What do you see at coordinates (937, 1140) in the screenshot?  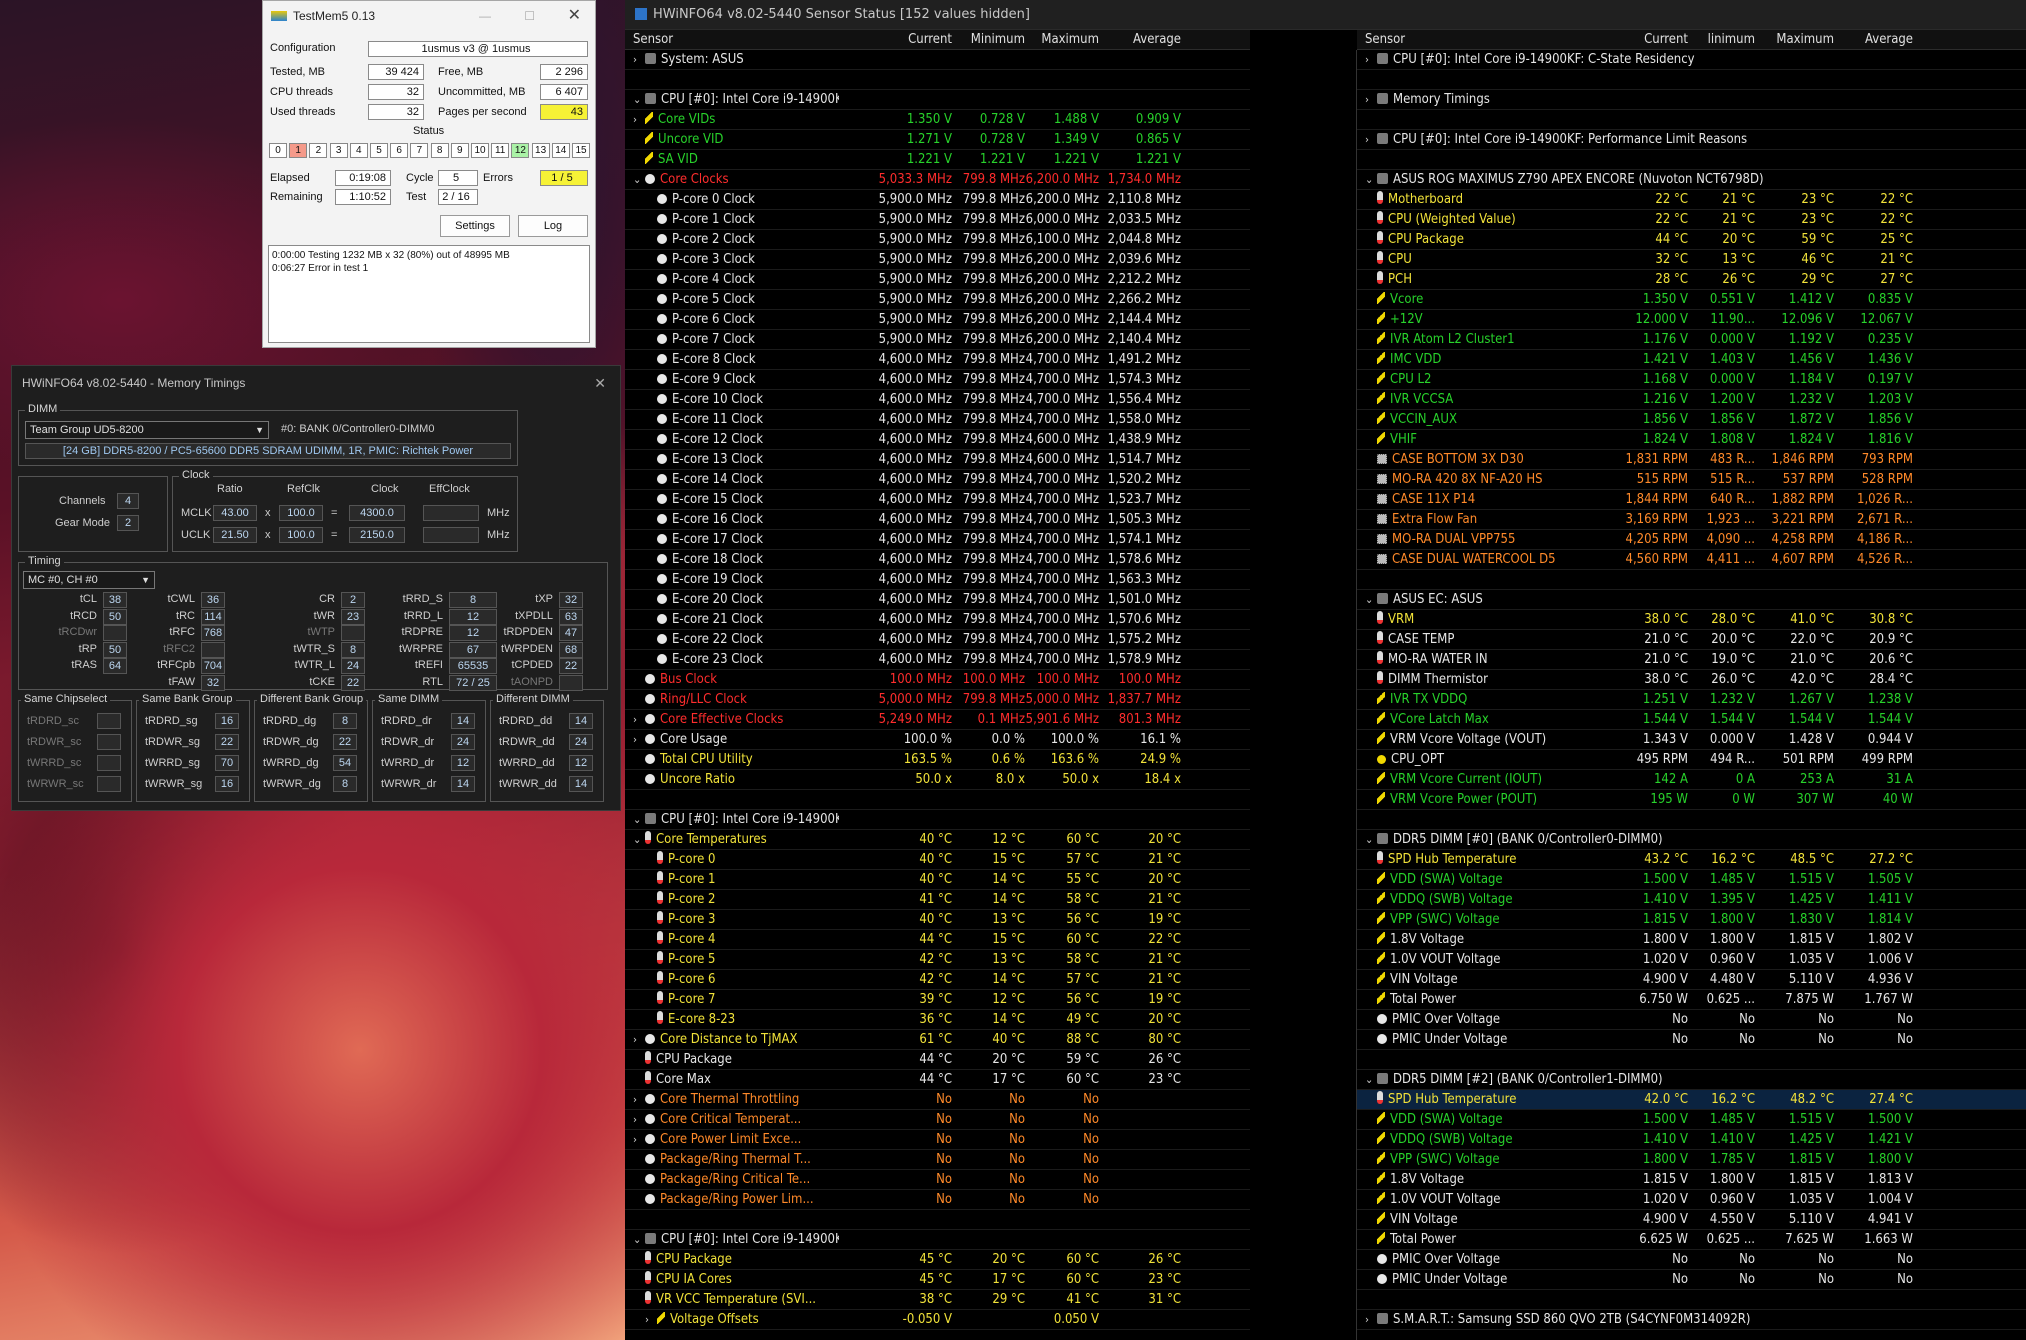 I see `sensor-row: › Core Power Limit Exce... No No No` at bounding box center [937, 1140].